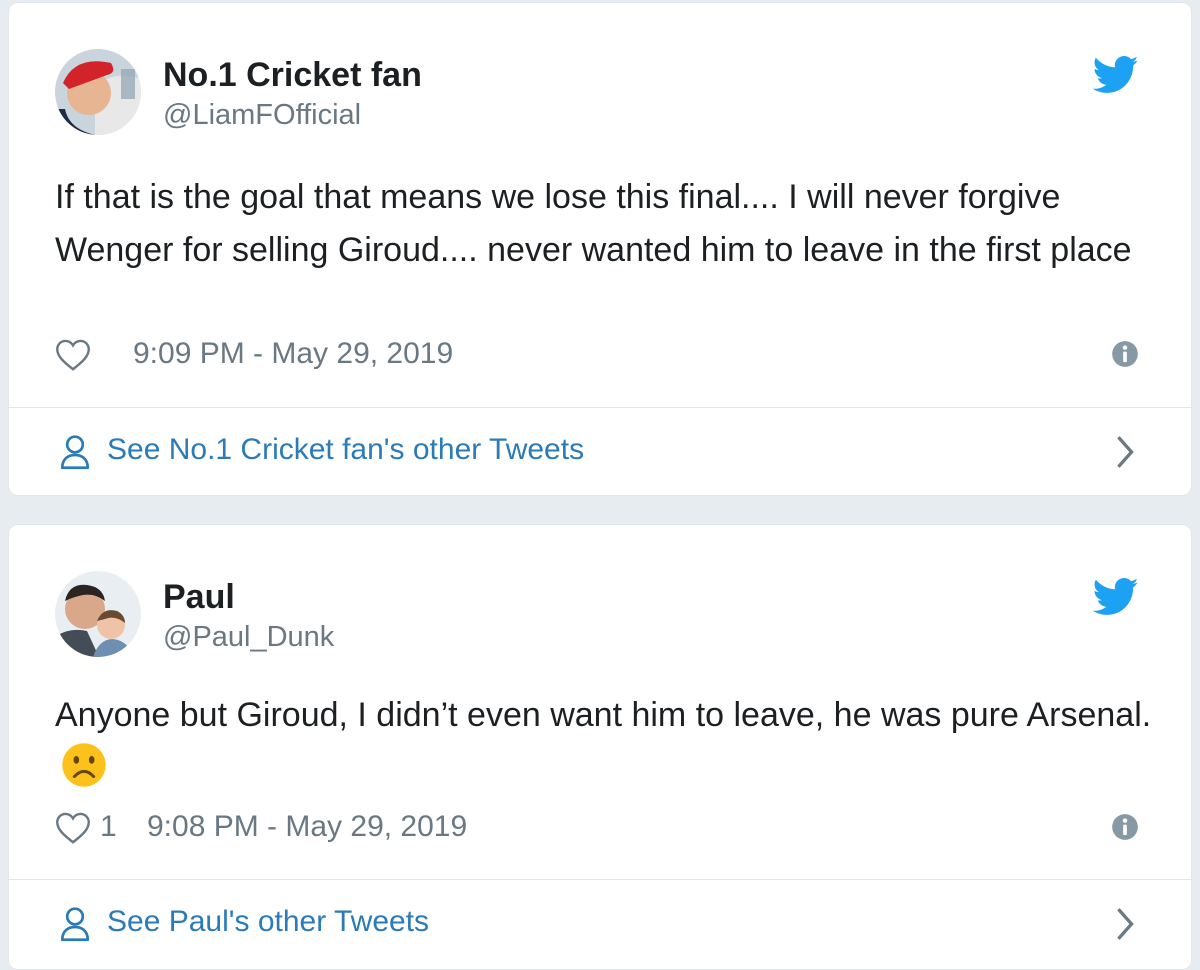 The image size is (1200, 970). I want to click on display-name: Paul, so click(248, 597).